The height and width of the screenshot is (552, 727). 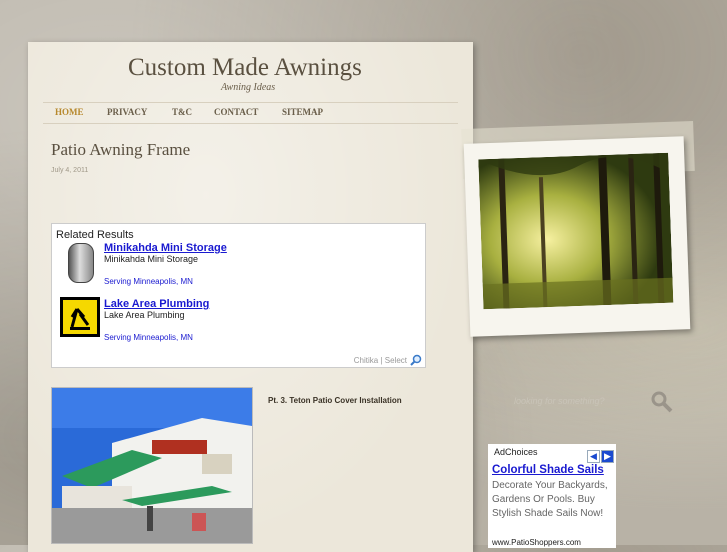 What do you see at coordinates (536, 542) in the screenshot?
I see `ad-url: www.PatioShoppers.com` at bounding box center [536, 542].